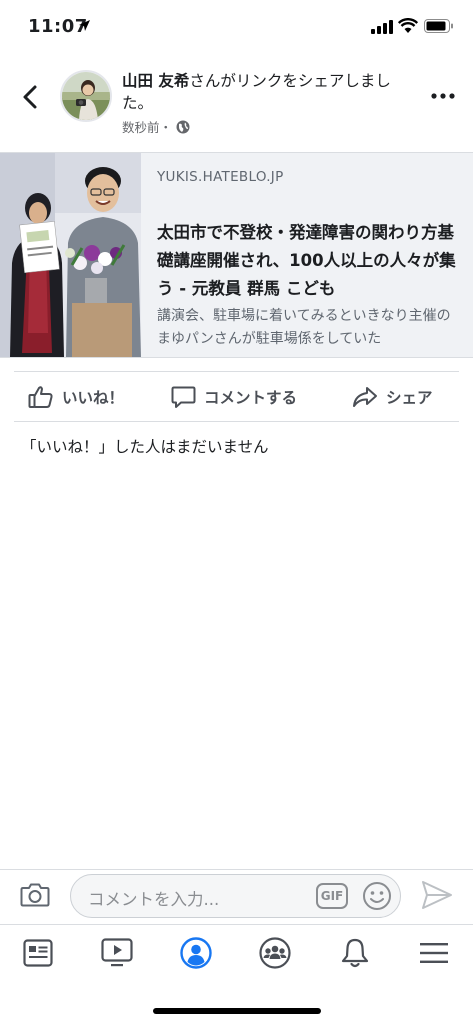 This screenshot has height=1024, width=473. I want to click on menu-icon, so click(434, 953).